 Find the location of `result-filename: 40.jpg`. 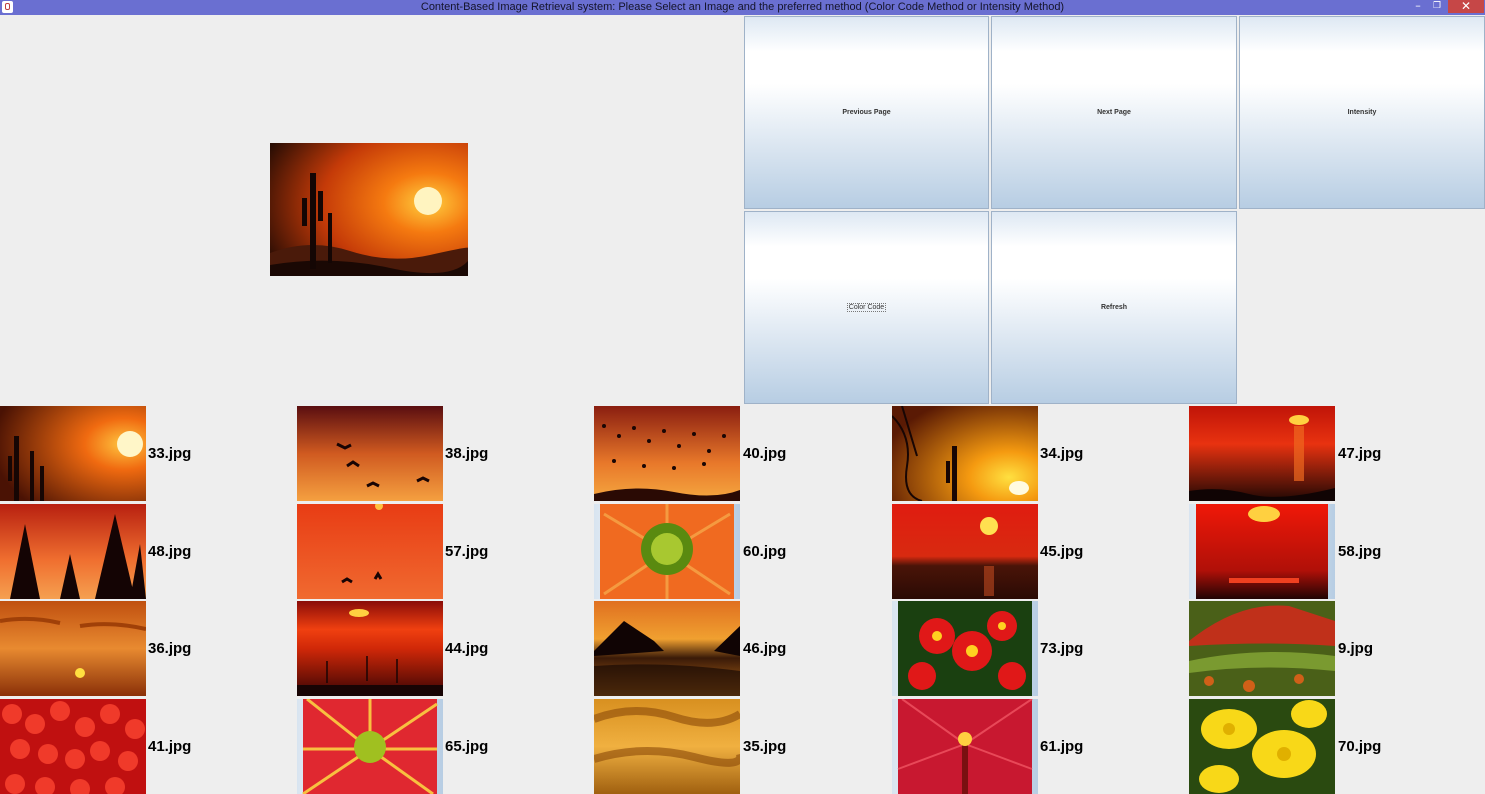

result-filename: 40.jpg is located at coordinates (765, 453).